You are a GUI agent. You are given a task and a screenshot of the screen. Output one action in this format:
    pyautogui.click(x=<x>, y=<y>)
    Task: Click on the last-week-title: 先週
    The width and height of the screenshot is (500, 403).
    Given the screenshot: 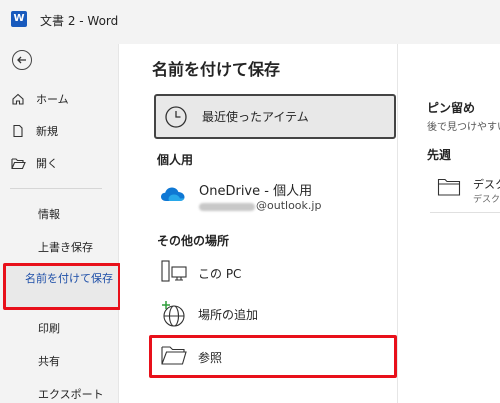 What is the action you would take?
    pyautogui.click(x=439, y=155)
    